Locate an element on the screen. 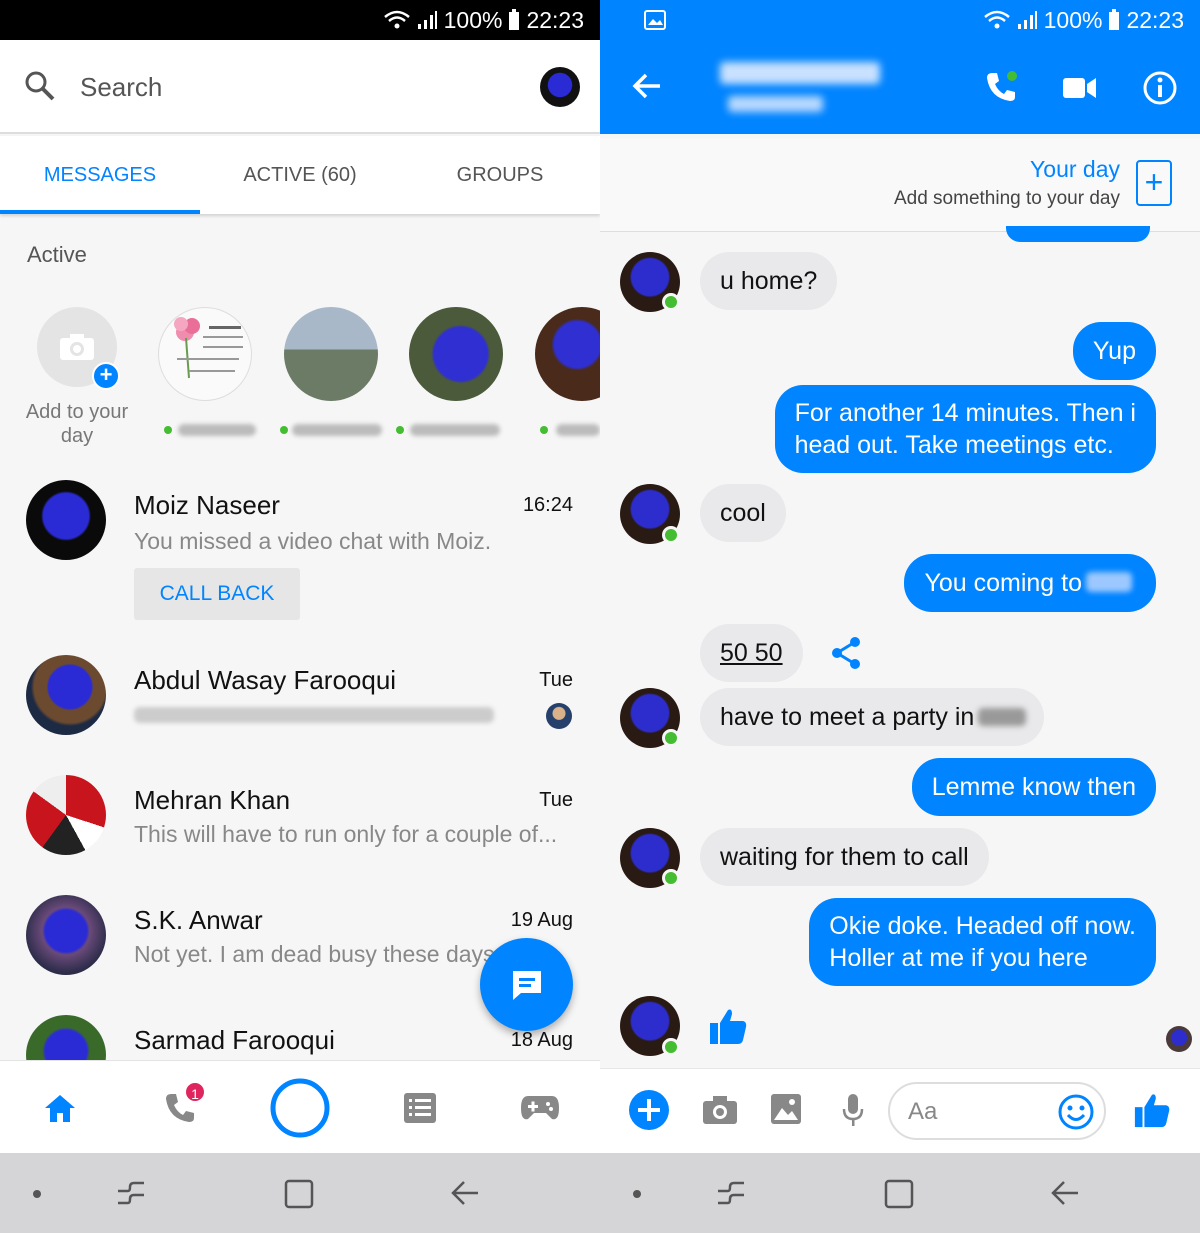  message-time: 19 Aug is located at coordinates (541, 920).